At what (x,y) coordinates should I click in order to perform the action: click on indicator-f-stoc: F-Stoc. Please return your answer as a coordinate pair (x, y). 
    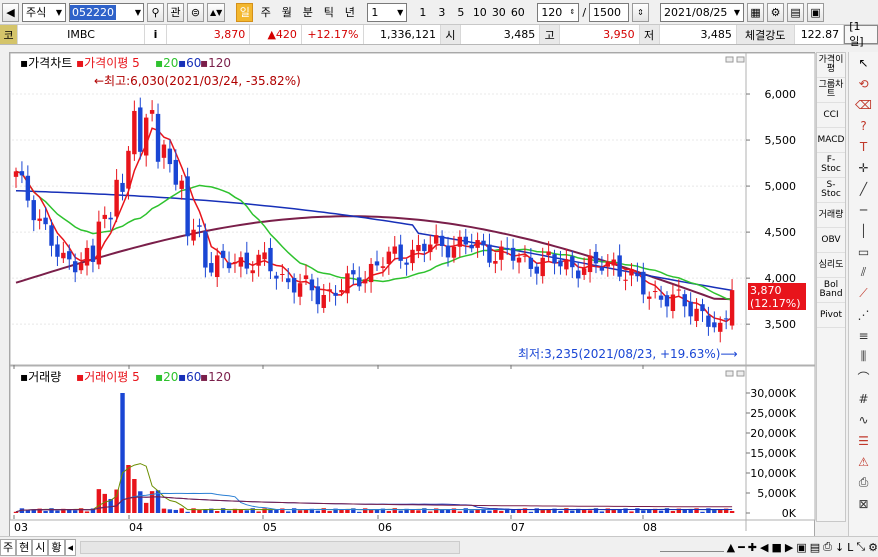
    Looking at the image, I should click on (831, 165).